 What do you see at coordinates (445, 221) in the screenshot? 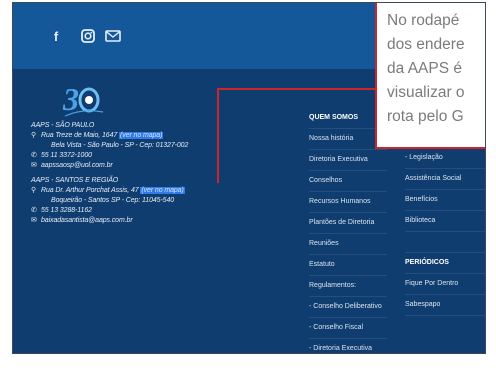
I see `menu-item: Biblioteca` at bounding box center [445, 221].